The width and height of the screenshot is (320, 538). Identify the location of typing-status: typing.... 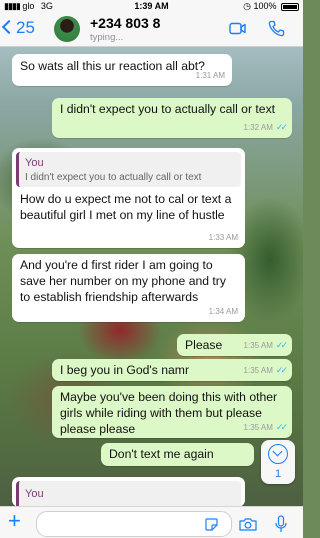
(107, 37).